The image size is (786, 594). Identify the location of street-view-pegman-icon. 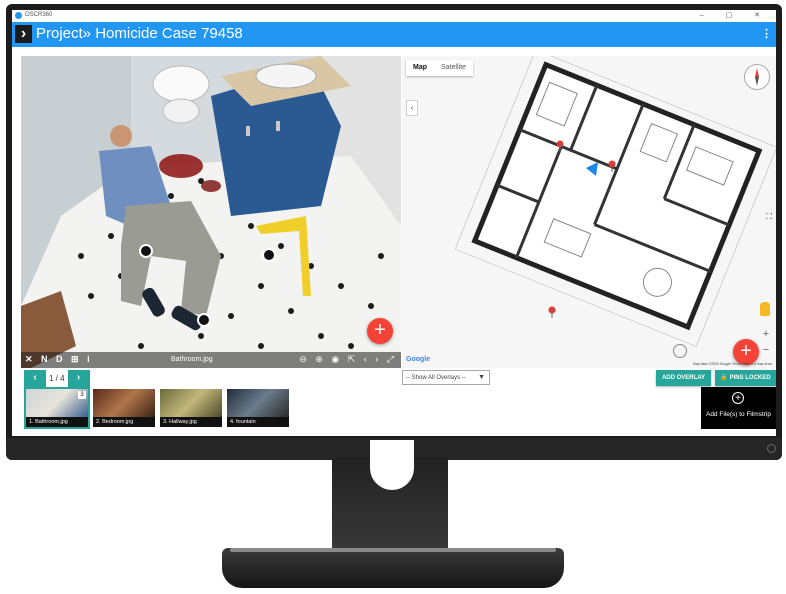
(765, 309).